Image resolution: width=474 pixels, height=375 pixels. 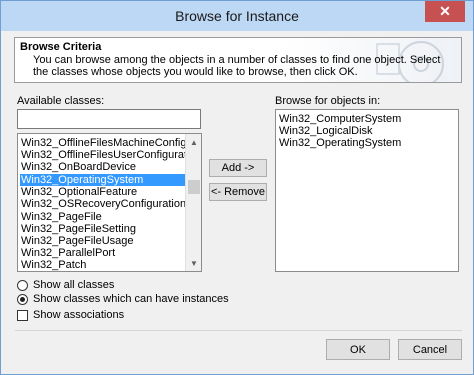 What do you see at coordinates (78, 229) in the screenshot?
I see `list-item: Win32_PageFileSetting` at bounding box center [78, 229].